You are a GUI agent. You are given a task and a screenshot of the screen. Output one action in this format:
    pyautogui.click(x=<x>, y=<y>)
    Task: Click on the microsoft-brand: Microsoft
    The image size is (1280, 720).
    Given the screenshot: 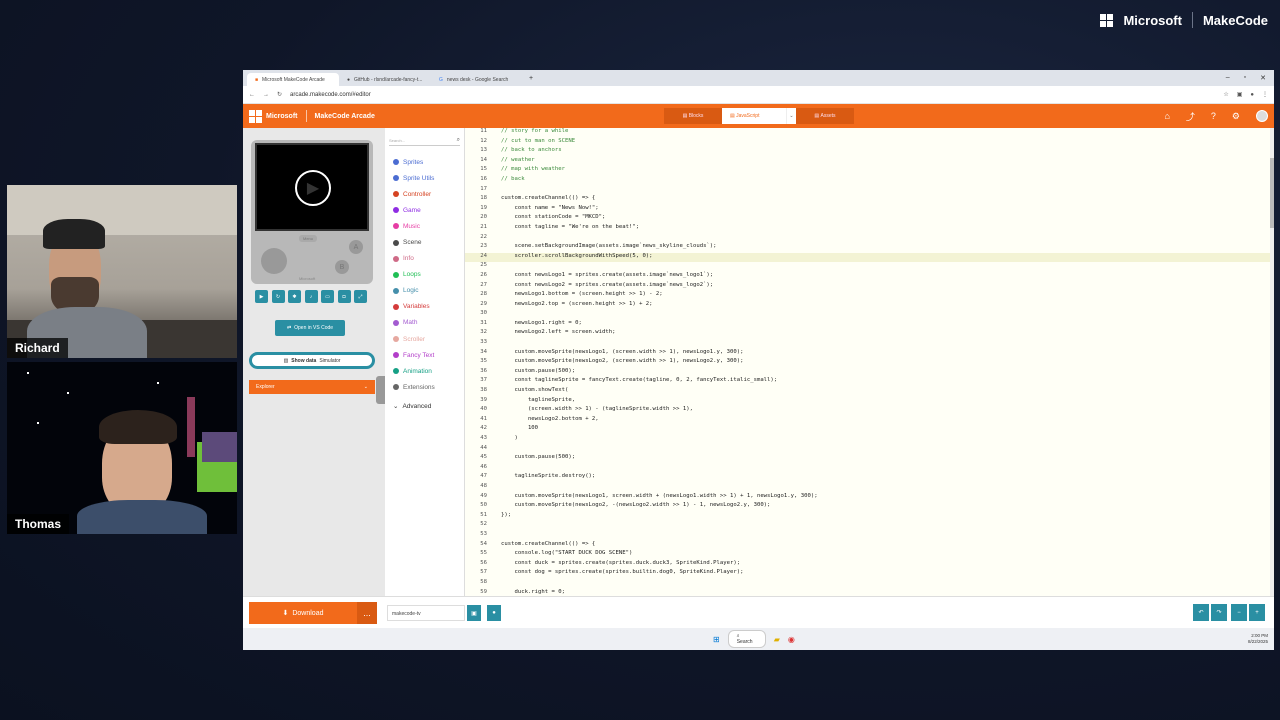 What is the action you would take?
    pyautogui.click(x=273, y=116)
    